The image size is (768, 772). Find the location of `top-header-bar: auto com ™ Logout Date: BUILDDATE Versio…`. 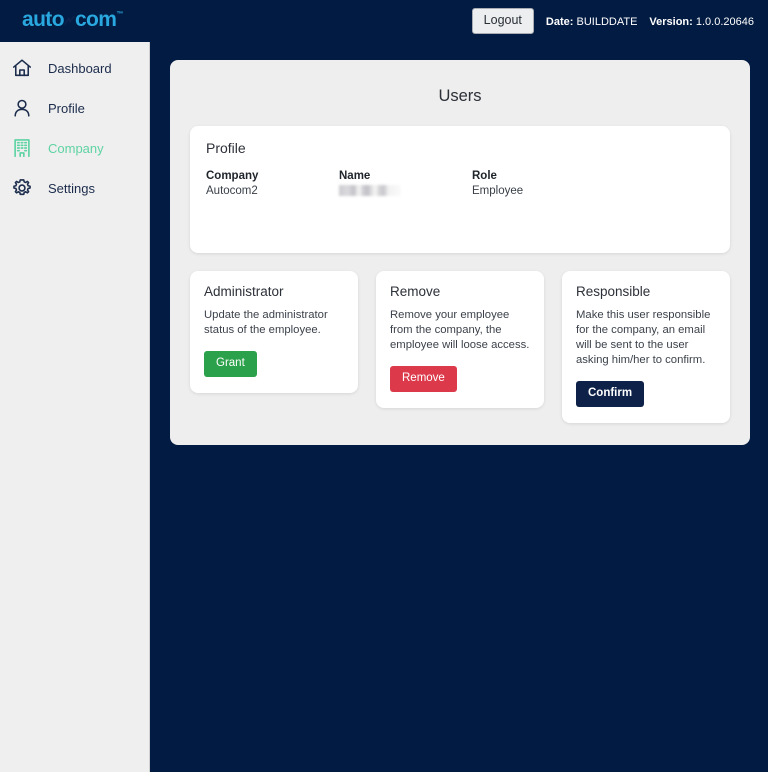

top-header-bar: auto com ™ Logout Date: BUILDDATE Versio… is located at coordinates (384, 21).